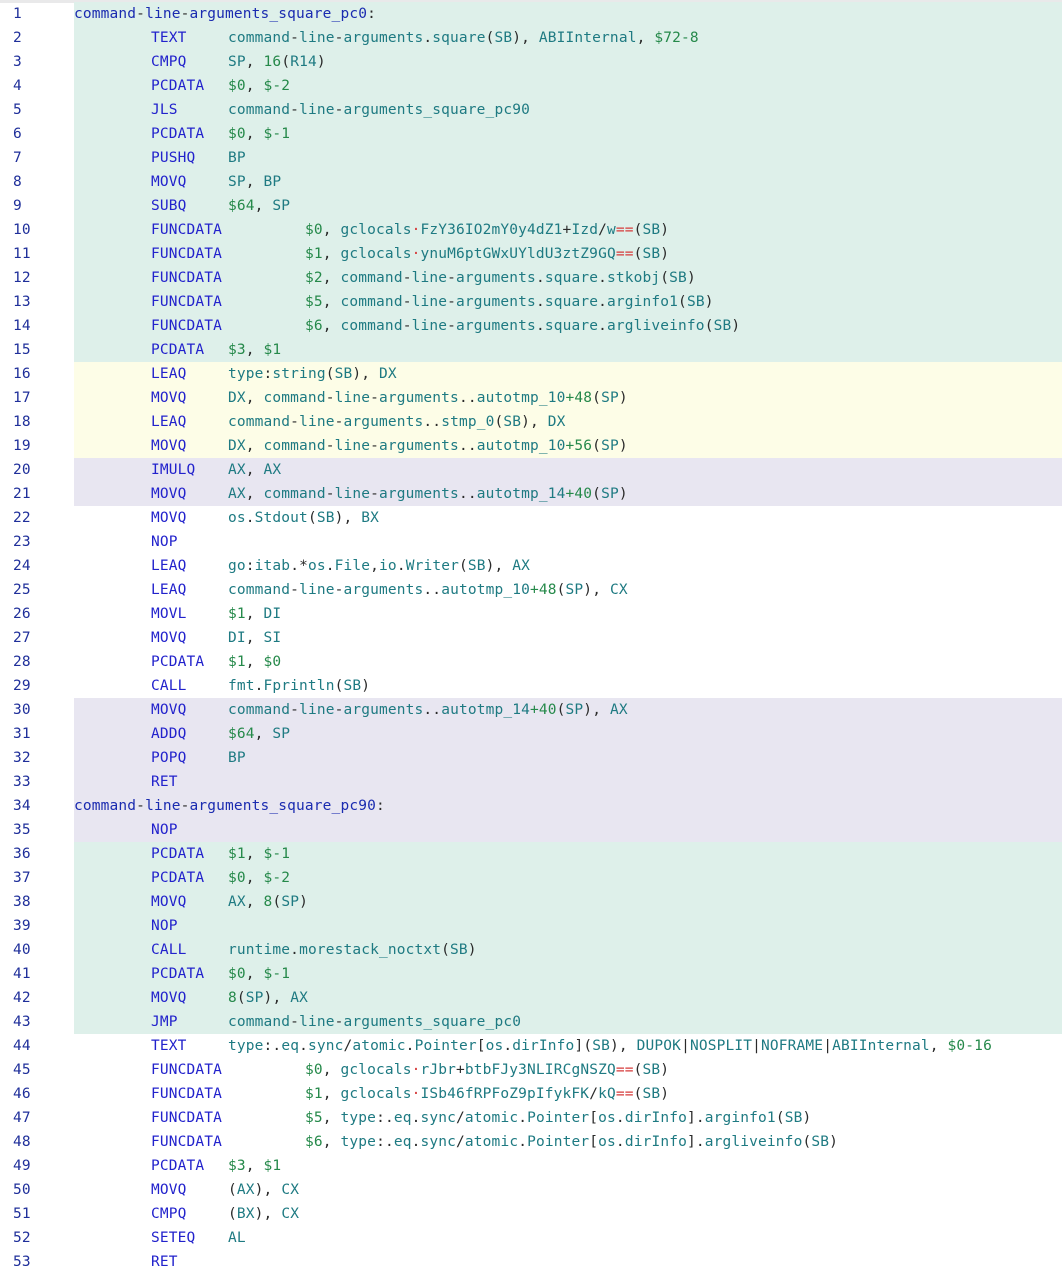 This screenshot has height=1280, width=1062. Describe the element at coordinates (531, 1190) in the screenshot. I see `code-line: 50 MOVQ (AX), CX` at that location.